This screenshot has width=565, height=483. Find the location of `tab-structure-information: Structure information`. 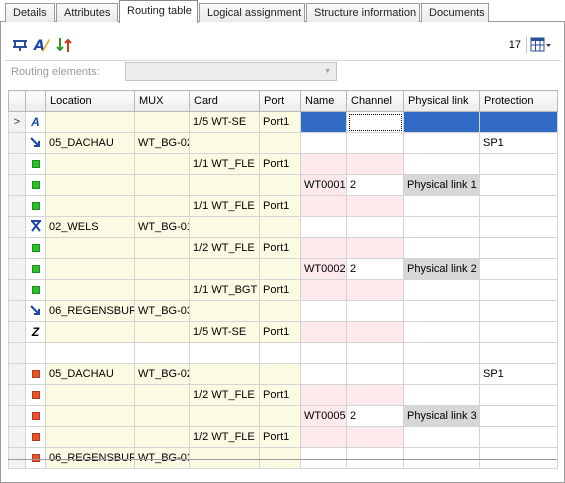

tab-structure-information: Structure information is located at coordinates (363, 12).